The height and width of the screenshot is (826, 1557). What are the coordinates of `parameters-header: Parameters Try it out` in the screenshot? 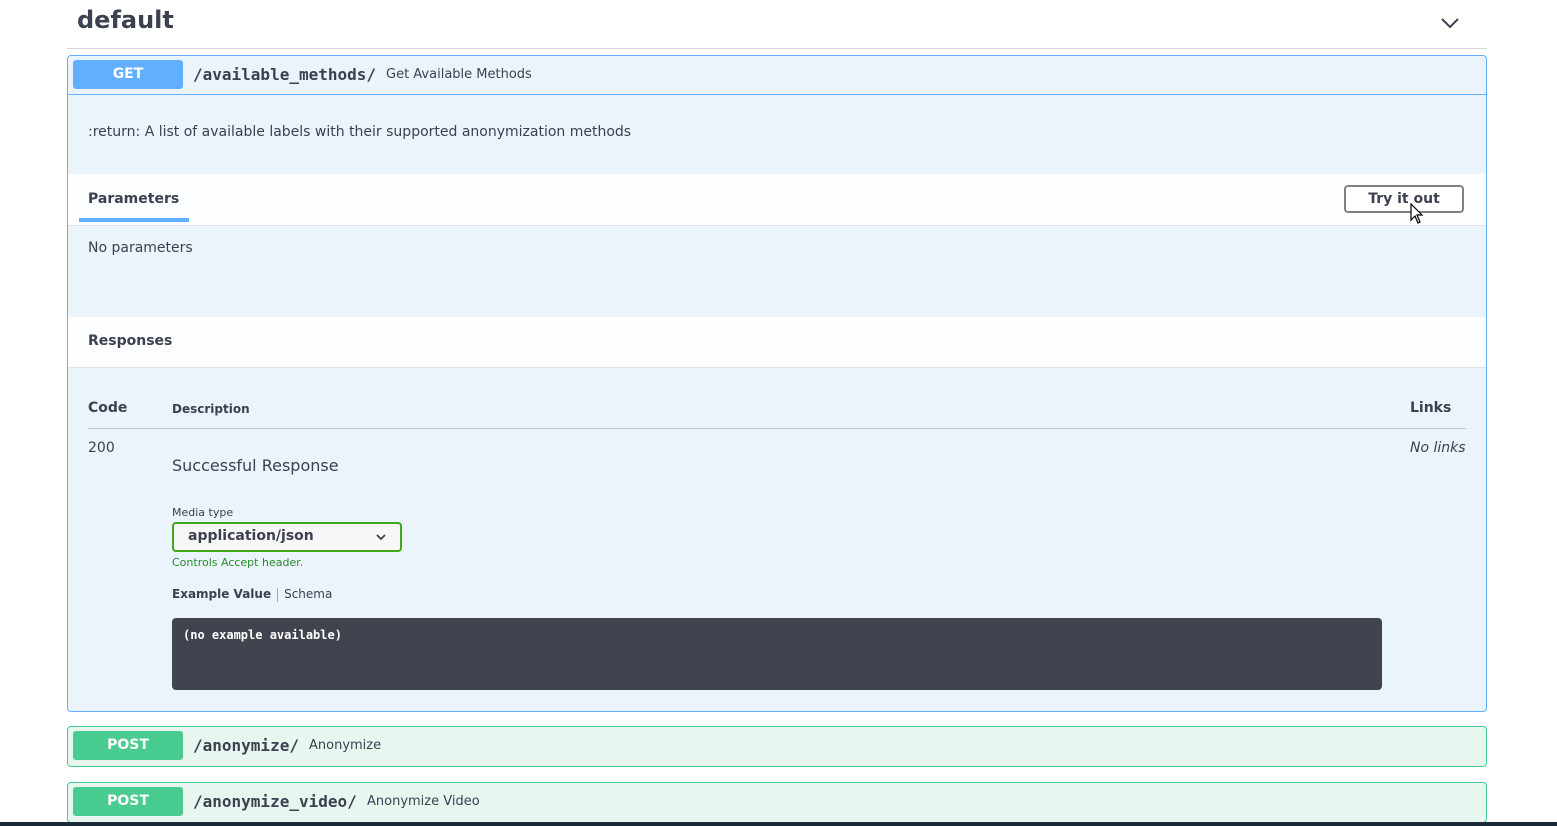 It's located at (777, 200).